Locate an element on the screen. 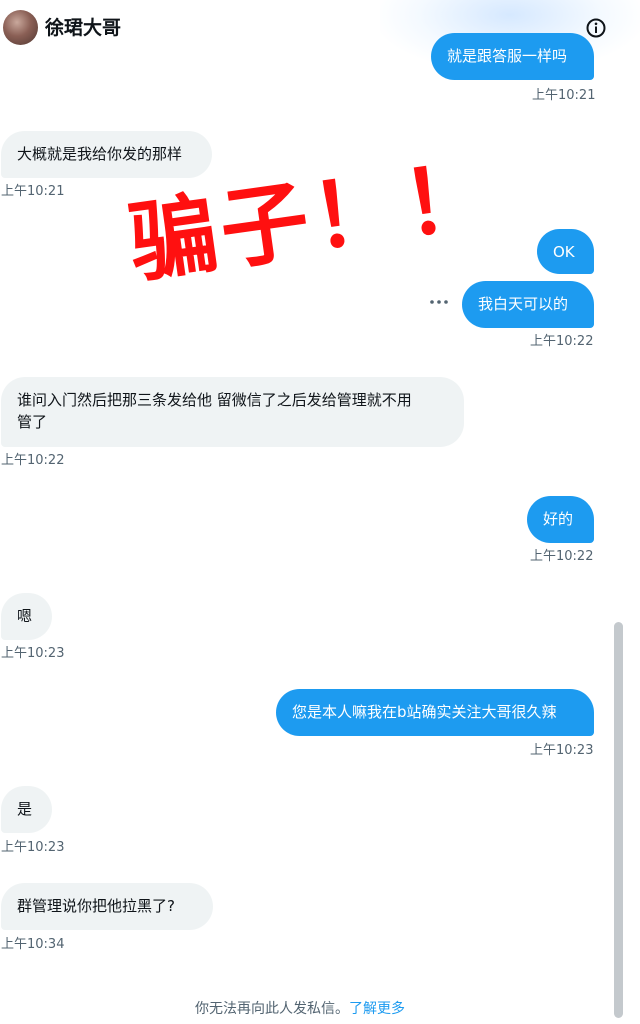 This screenshot has height=1024, width=640. avatar is located at coordinates (20, 27).